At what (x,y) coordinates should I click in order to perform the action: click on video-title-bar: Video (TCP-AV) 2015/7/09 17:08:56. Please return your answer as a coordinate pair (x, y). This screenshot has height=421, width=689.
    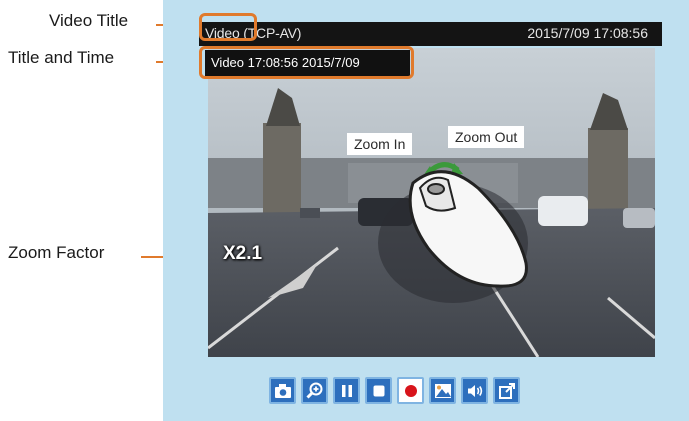
    Looking at the image, I should click on (430, 34).